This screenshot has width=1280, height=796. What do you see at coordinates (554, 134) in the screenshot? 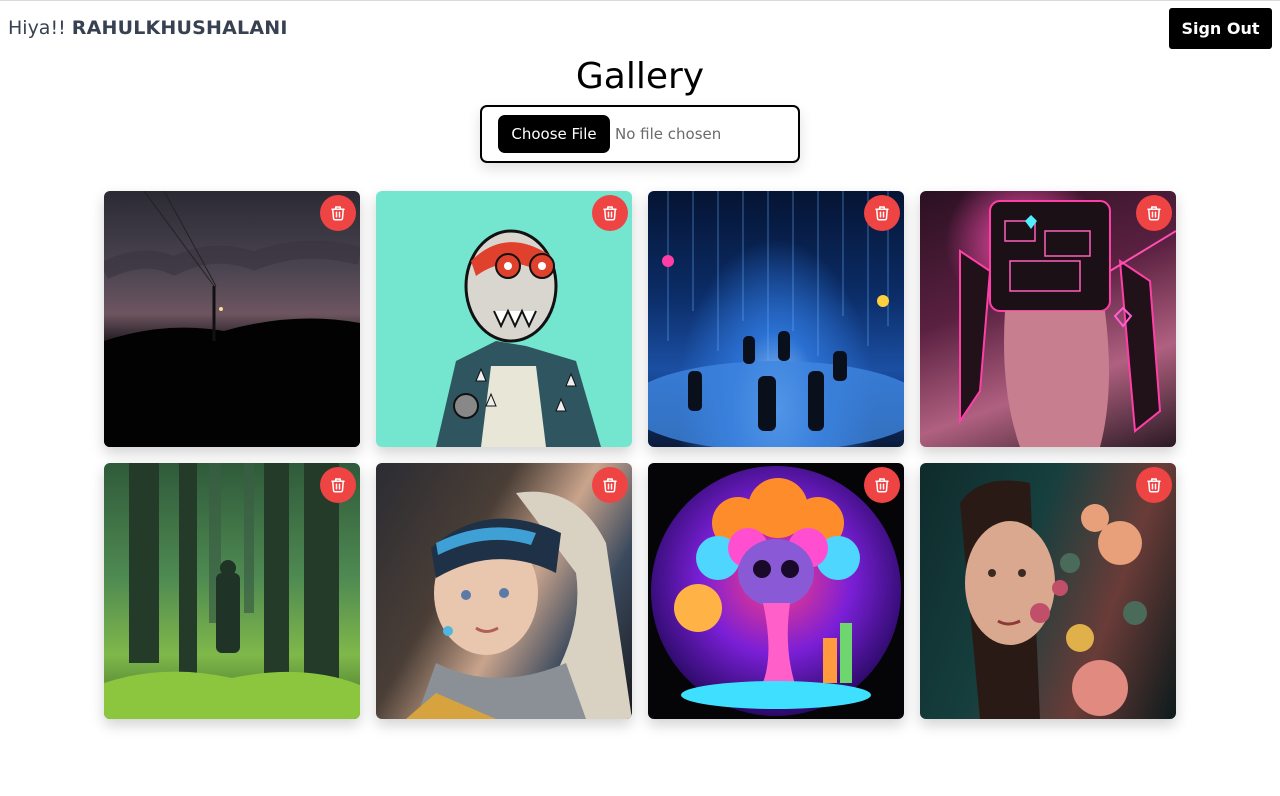
I see `choose-file-button: Choose File` at bounding box center [554, 134].